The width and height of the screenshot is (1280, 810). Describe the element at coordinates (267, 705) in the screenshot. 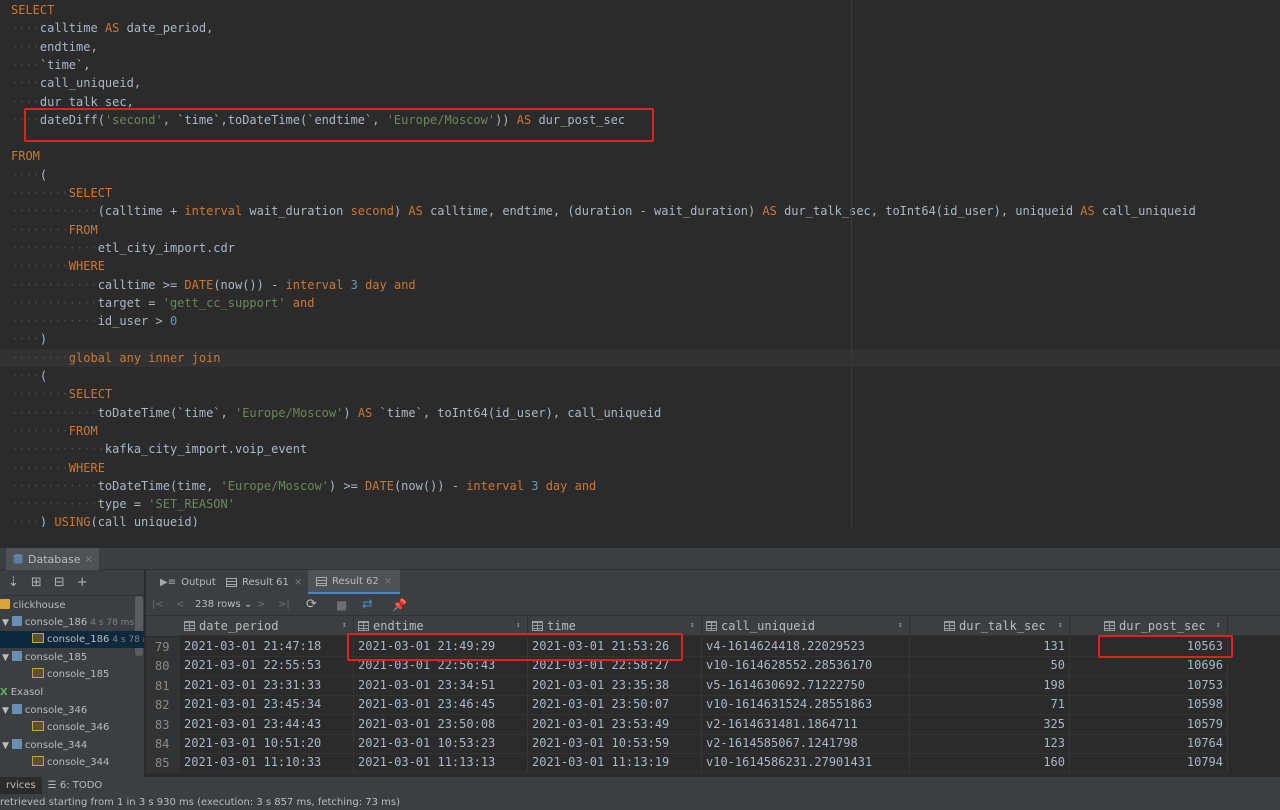

I see `table-cell: 2021-03-01 23:45:34` at that location.